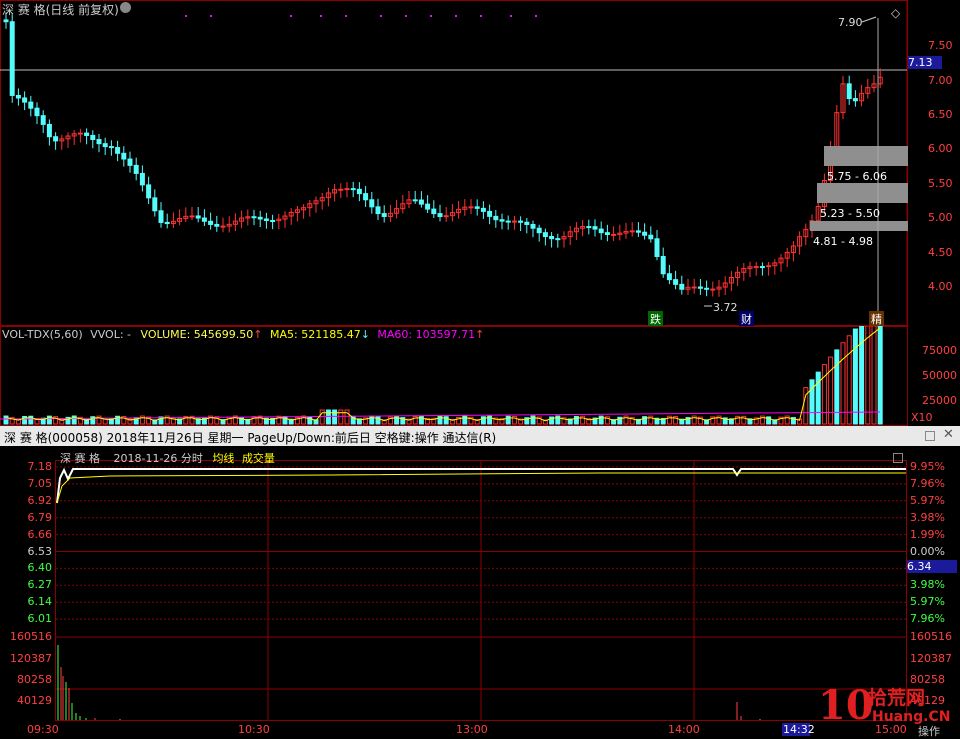 The height and width of the screenshot is (739, 960). Describe the element at coordinates (898, 458) in the screenshot. I see `panel-toggle-icon` at that location.